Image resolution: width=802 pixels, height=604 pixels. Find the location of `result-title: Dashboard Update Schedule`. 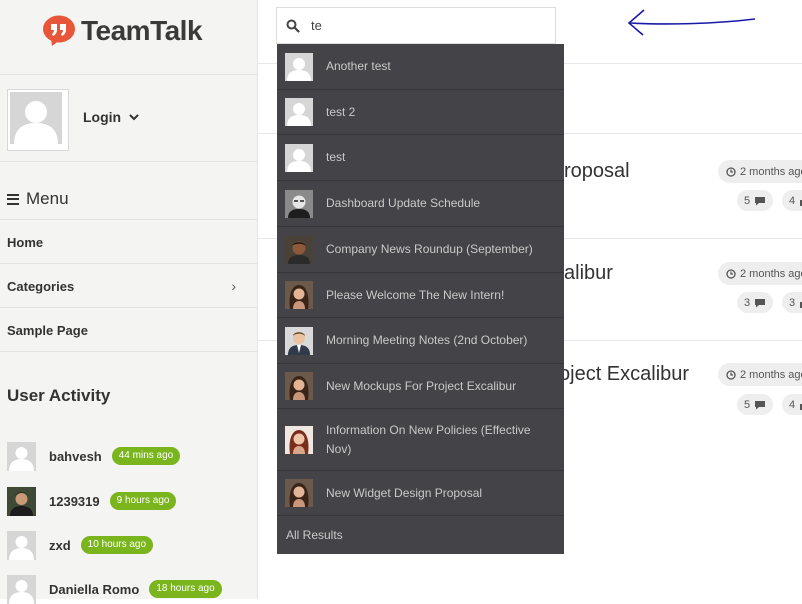

result-title: Dashboard Update Schedule is located at coordinates (403, 203).